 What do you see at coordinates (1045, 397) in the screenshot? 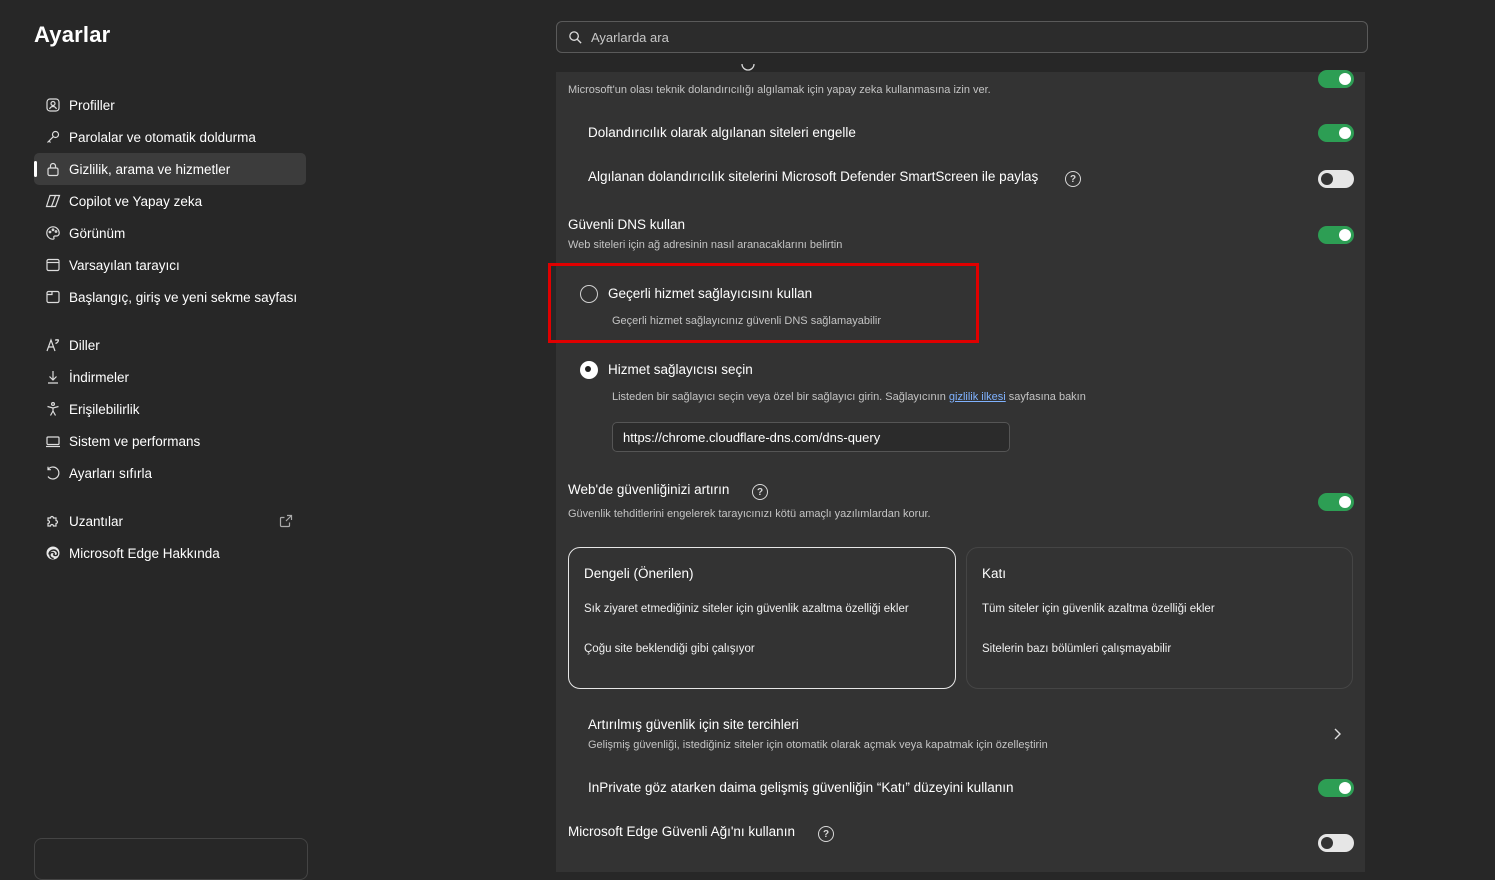
I see `choose-provider-desc-text: sayfasına bakın` at bounding box center [1045, 397].